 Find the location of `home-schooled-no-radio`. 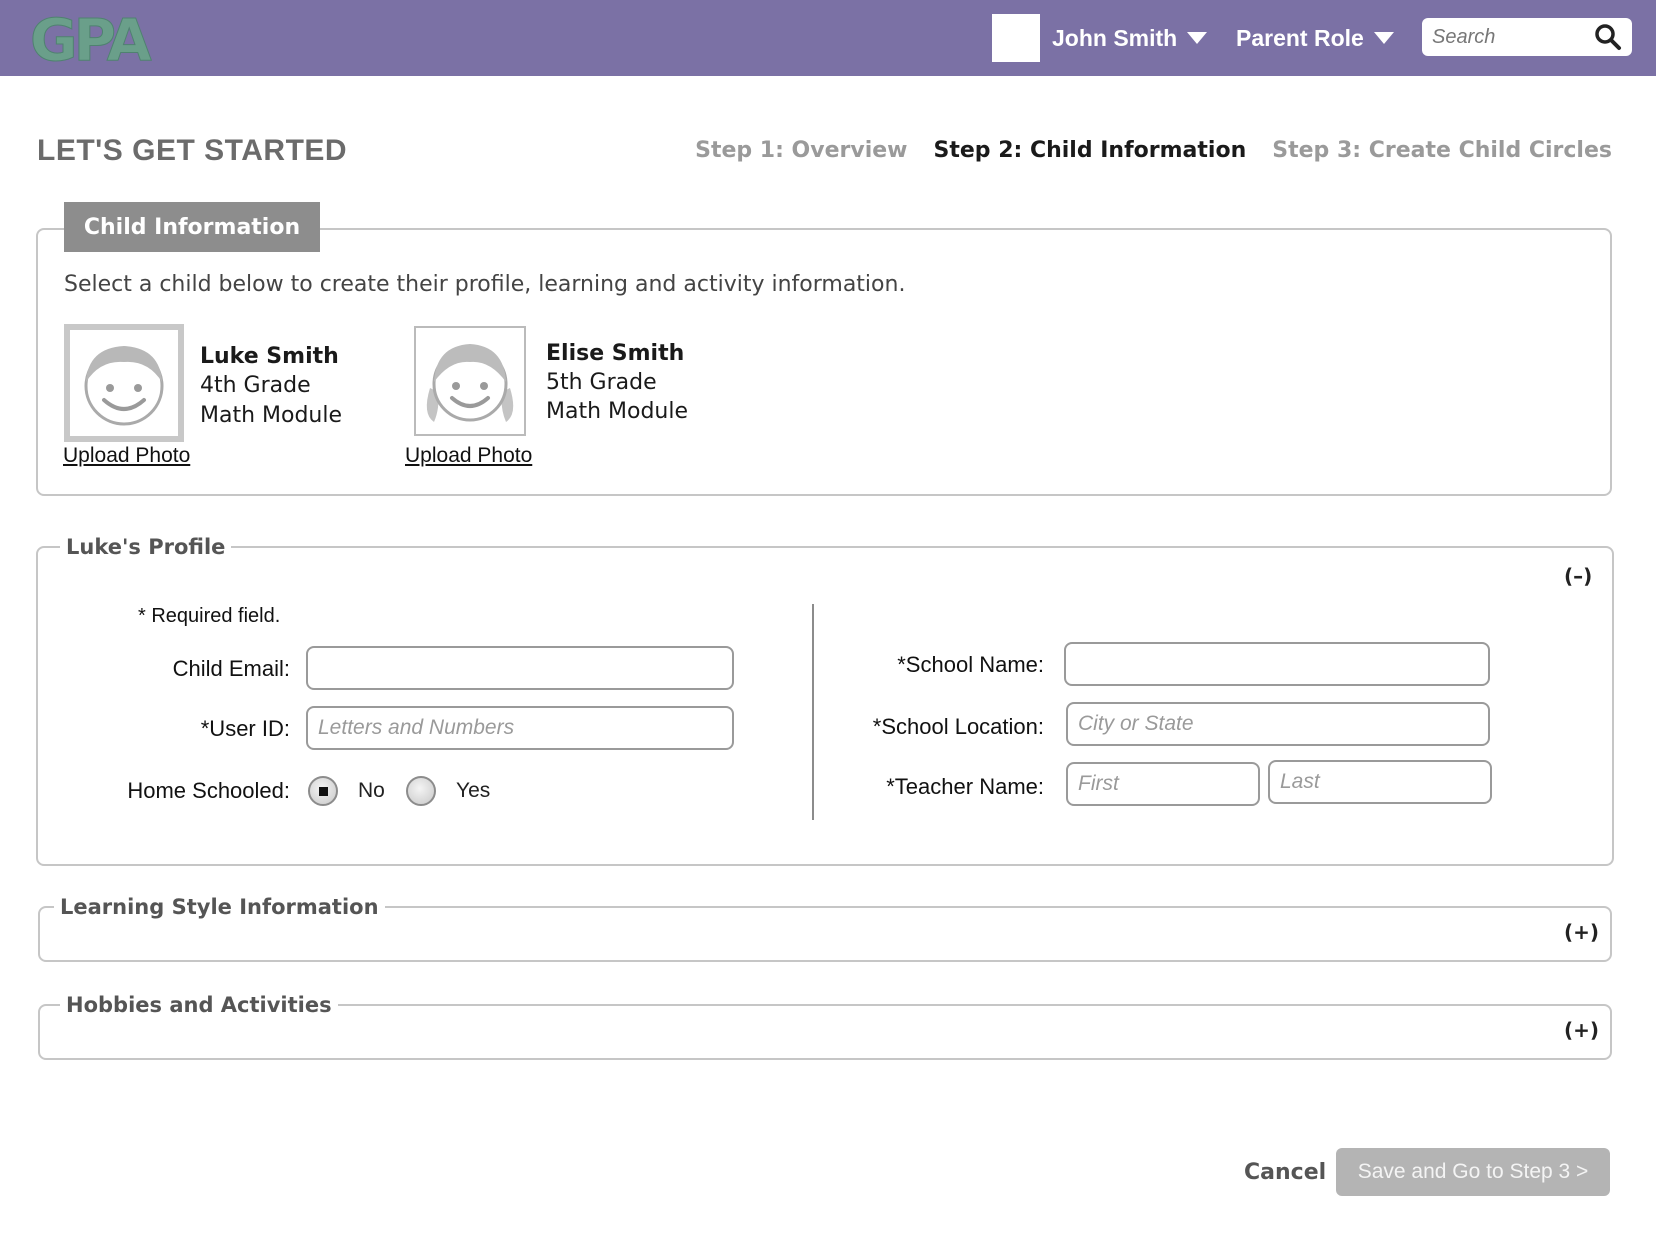

home-schooled-no-radio is located at coordinates (323, 791).